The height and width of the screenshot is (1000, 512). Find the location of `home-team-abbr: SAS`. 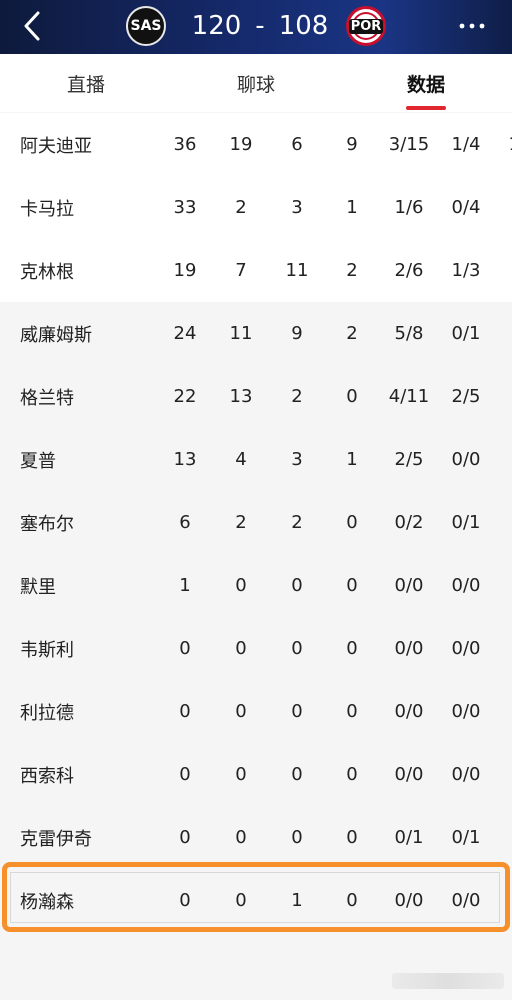

home-team-abbr: SAS is located at coordinates (146, 26).